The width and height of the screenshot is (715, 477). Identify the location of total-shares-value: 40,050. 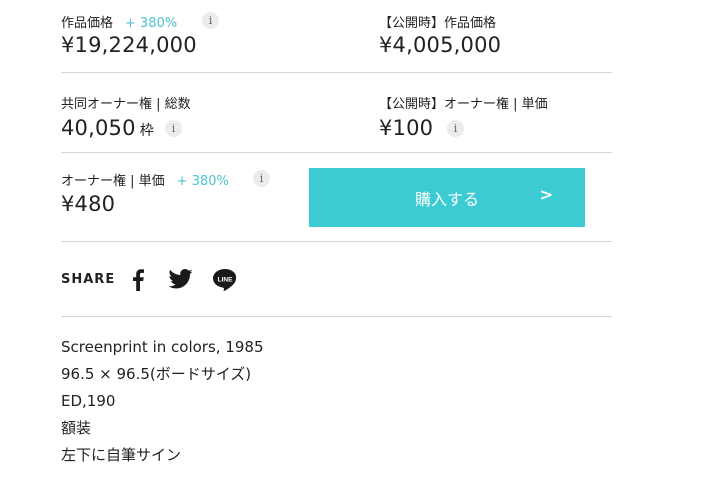
(98, 128).